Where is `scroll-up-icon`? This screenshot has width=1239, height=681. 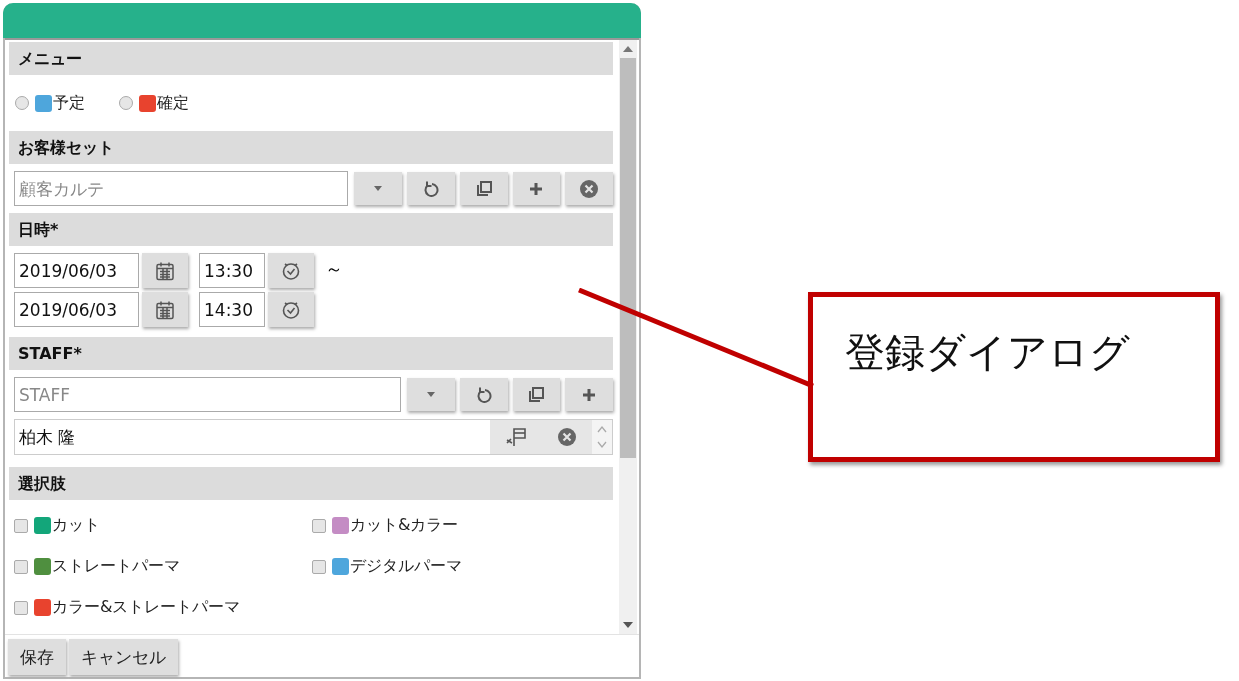 scroll-up-icon is located at coordinates (628, 49).